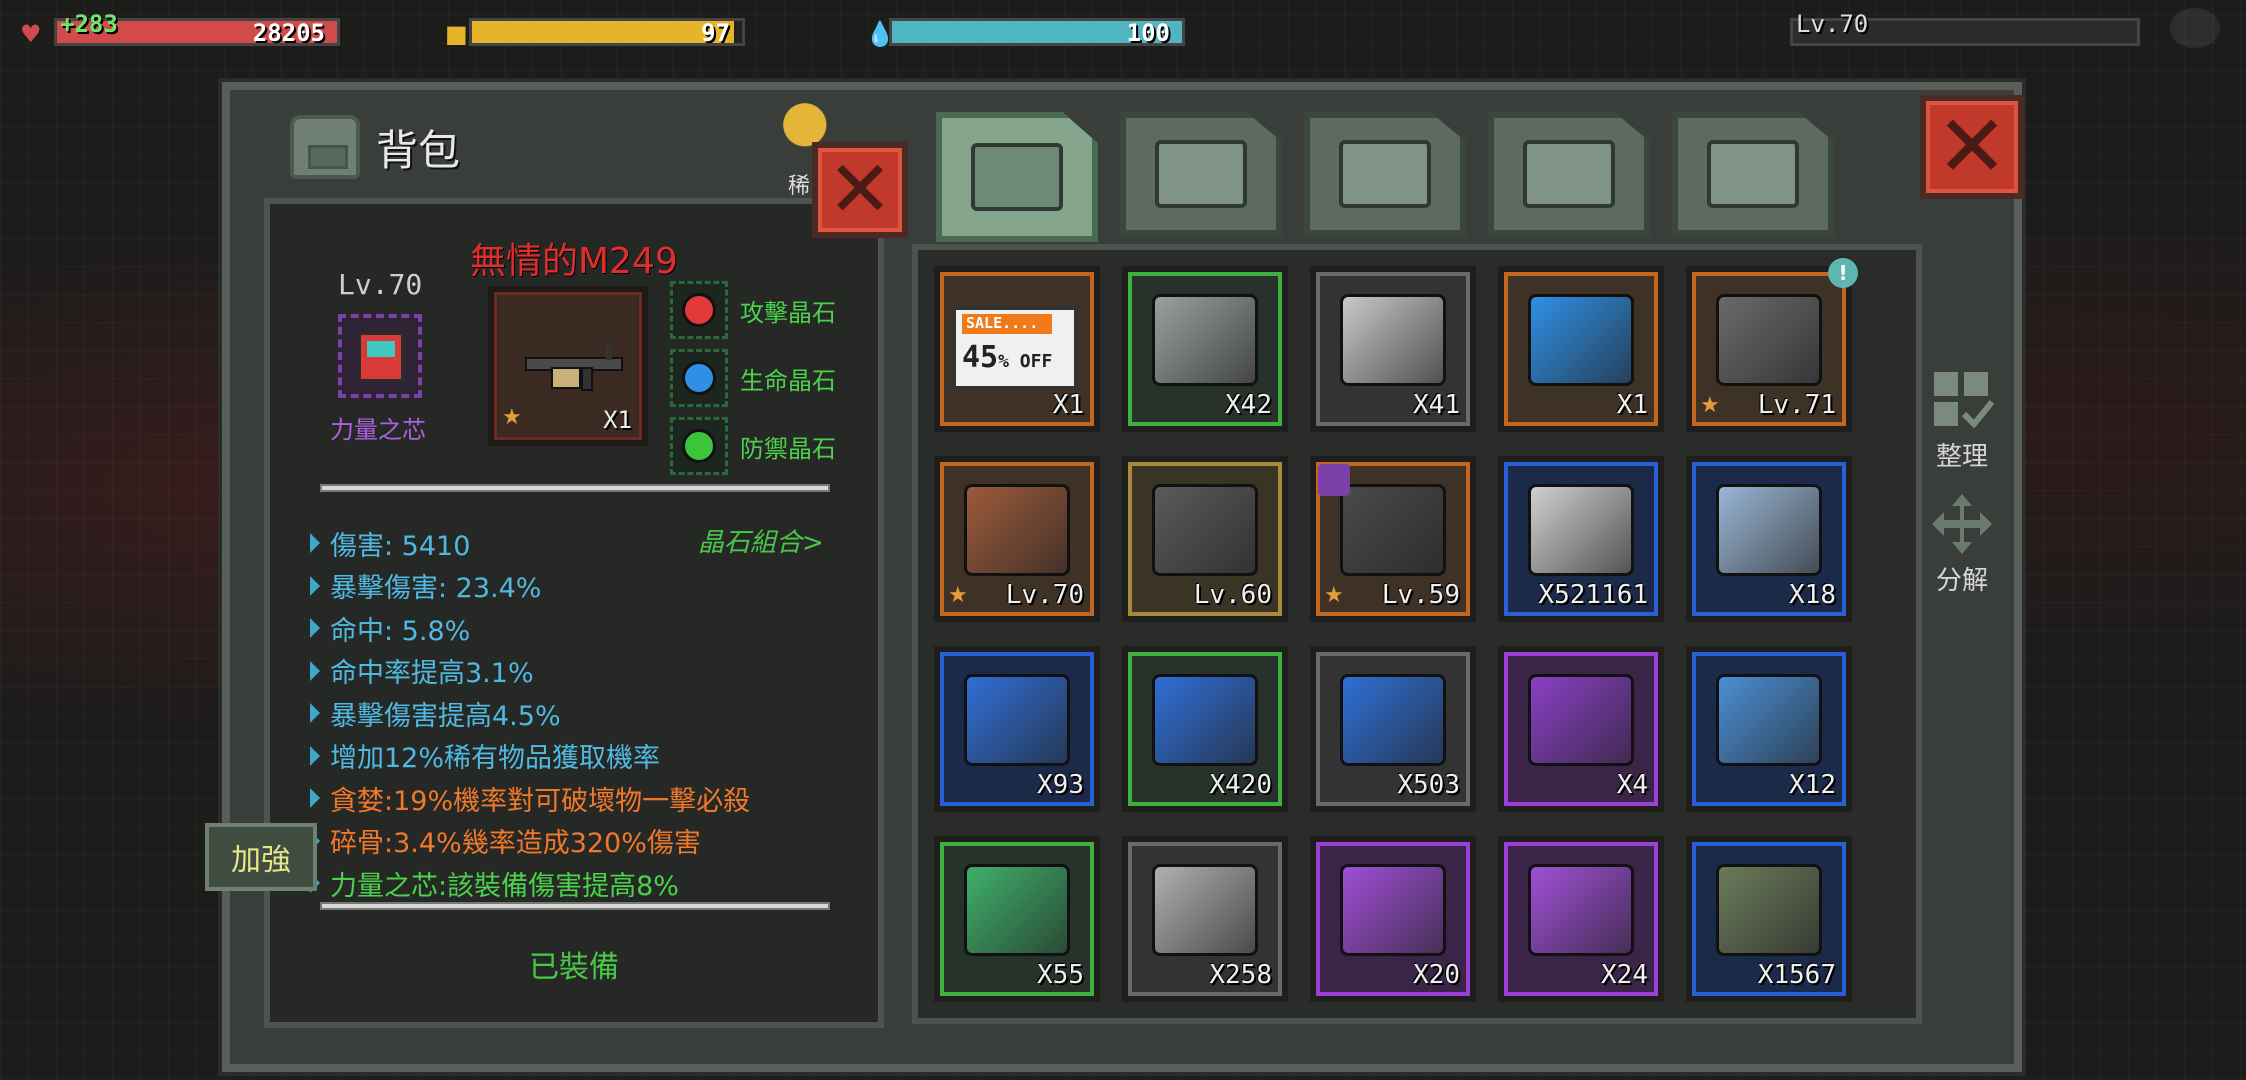  I want to click on weapon-slot: ★ X1, so click(568, 366).